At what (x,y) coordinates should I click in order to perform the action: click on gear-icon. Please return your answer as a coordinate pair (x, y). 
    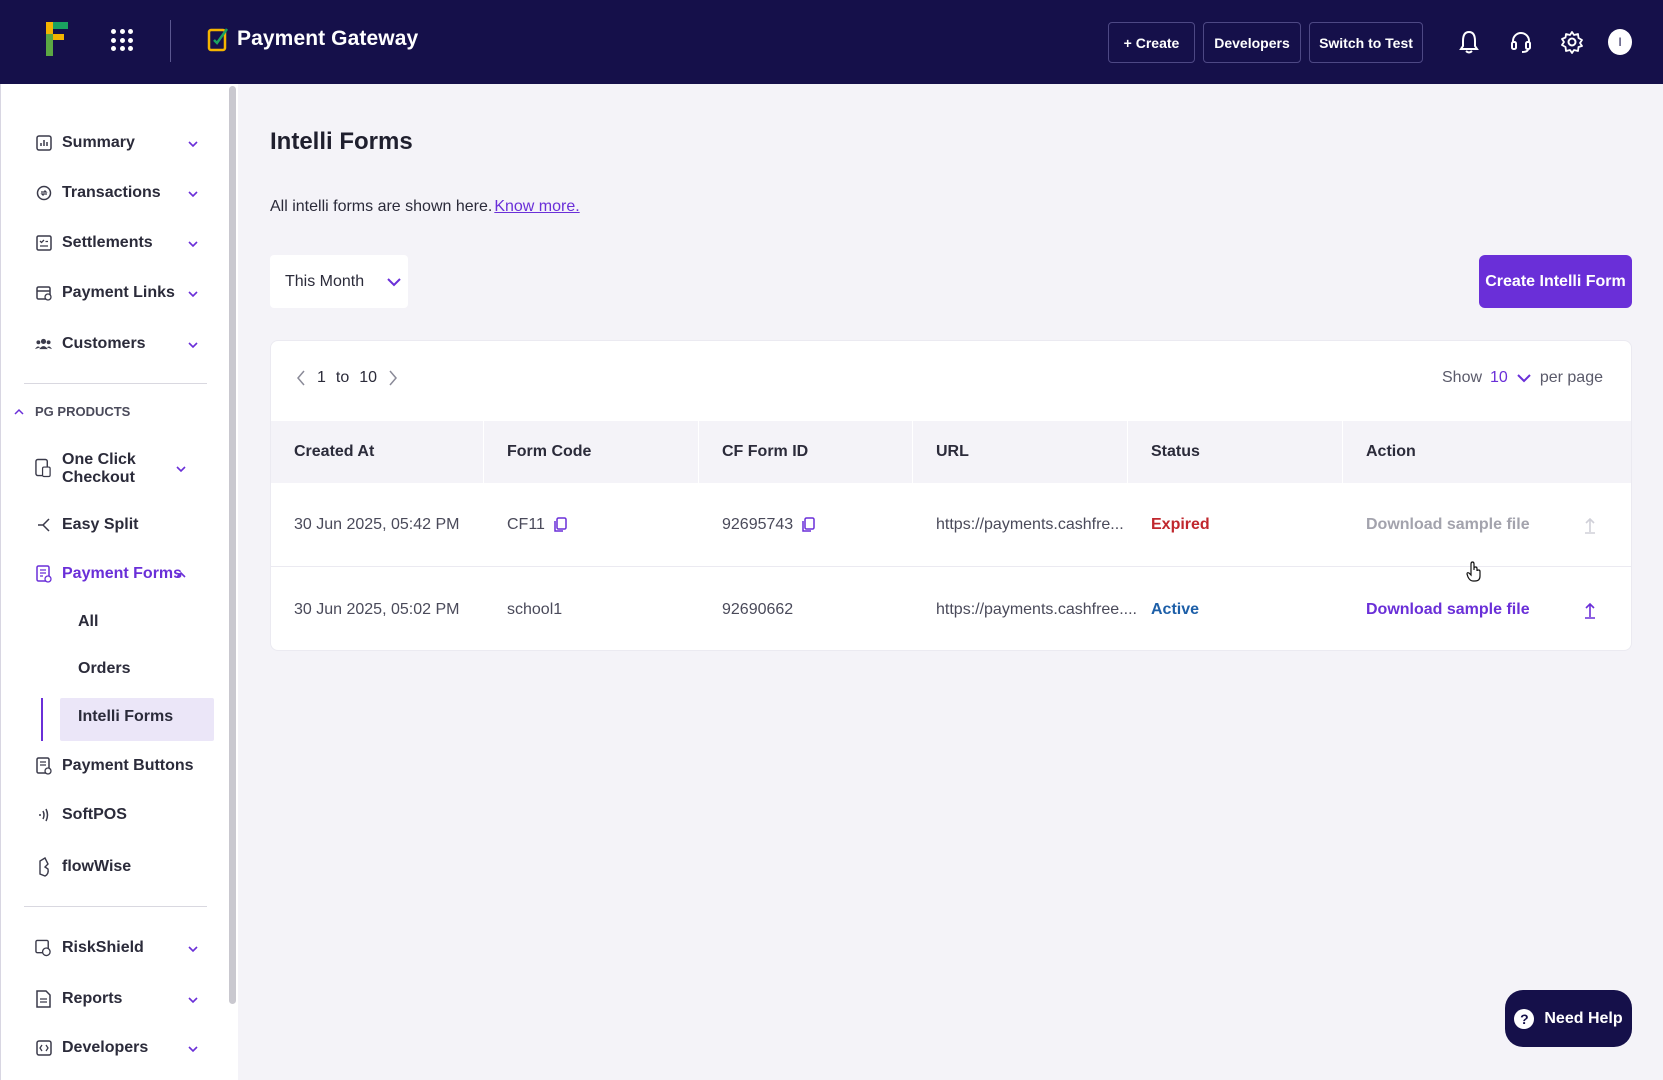
    Looking at the image, I should click on (1572, 42).